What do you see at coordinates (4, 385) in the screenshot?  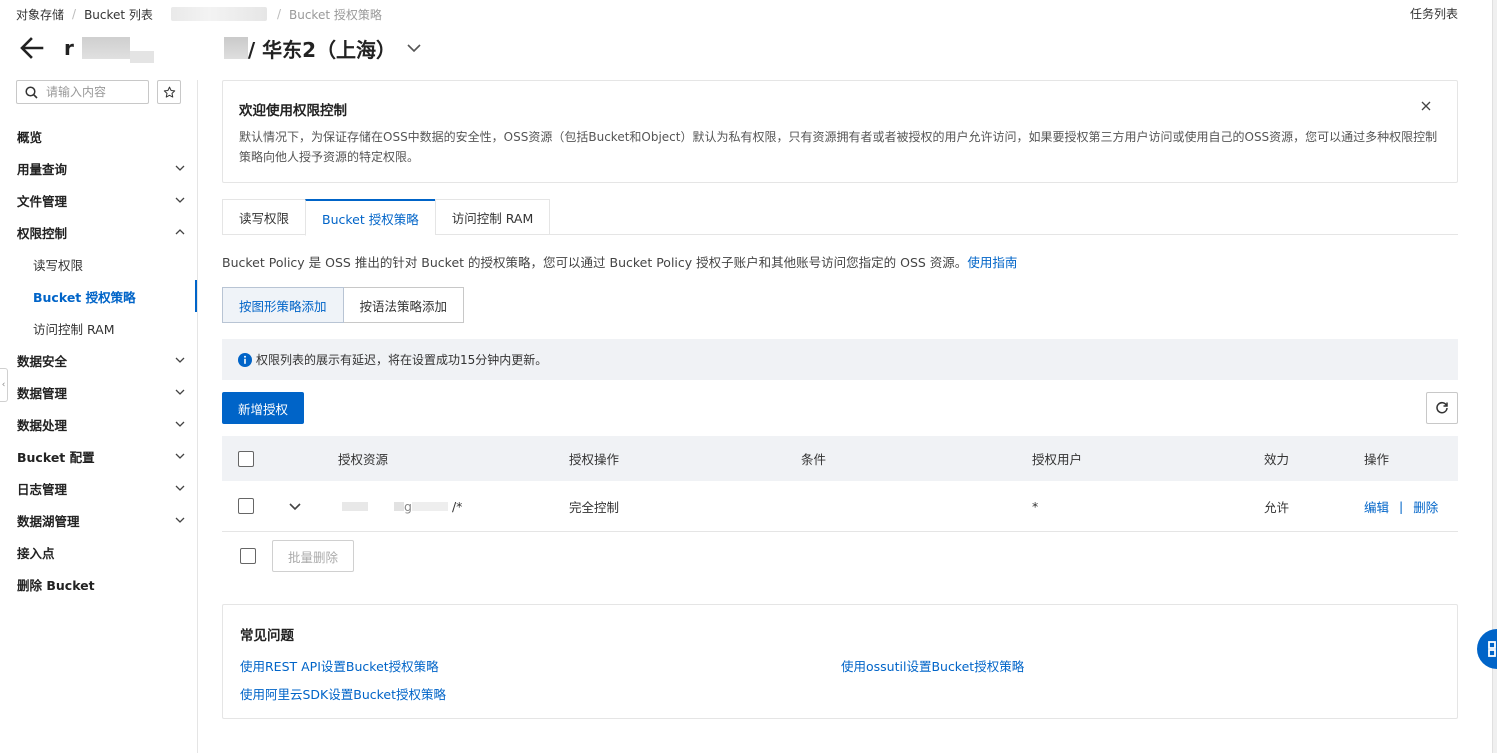 I see `sidebar-collapse-handle: ‹` at bounding box center [4, 385].